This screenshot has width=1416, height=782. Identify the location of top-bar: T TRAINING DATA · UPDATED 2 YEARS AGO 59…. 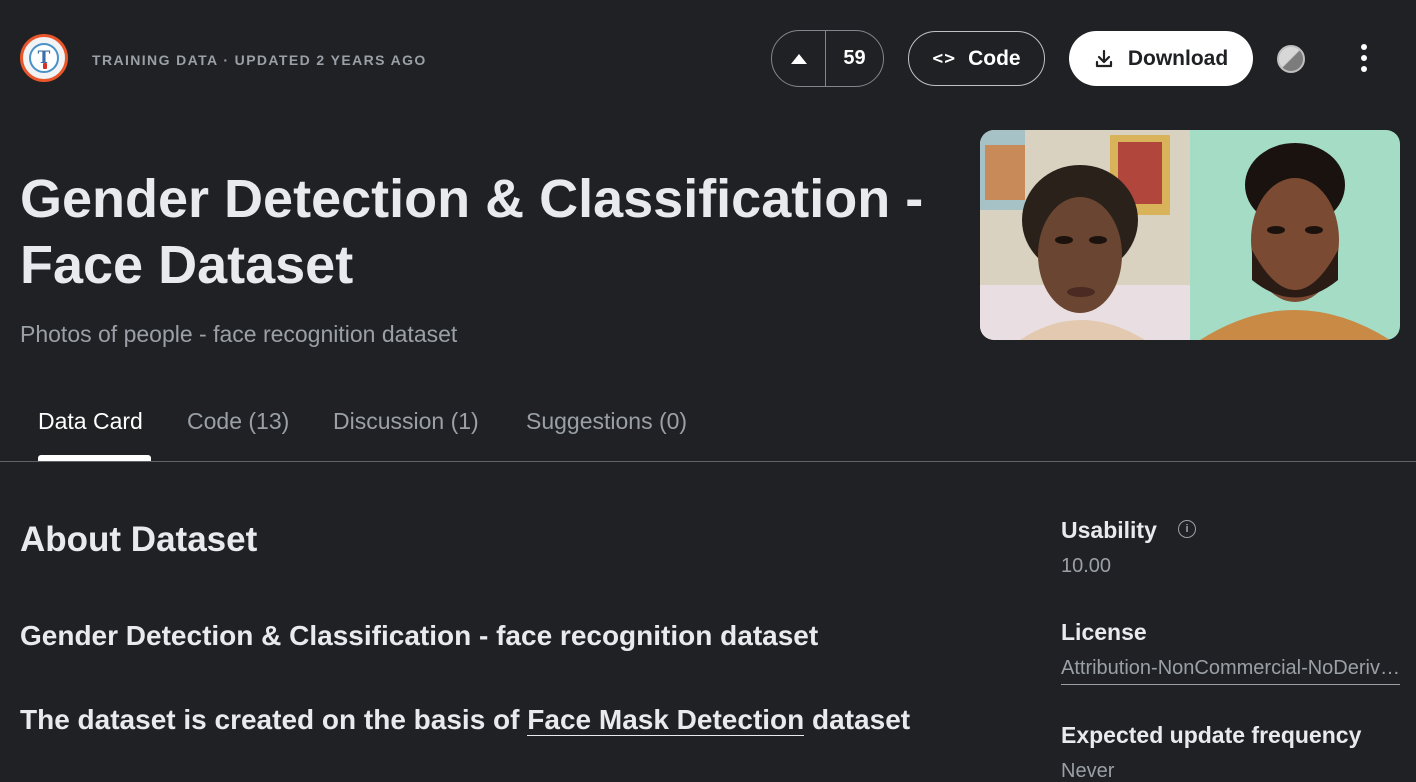
(708, 58).